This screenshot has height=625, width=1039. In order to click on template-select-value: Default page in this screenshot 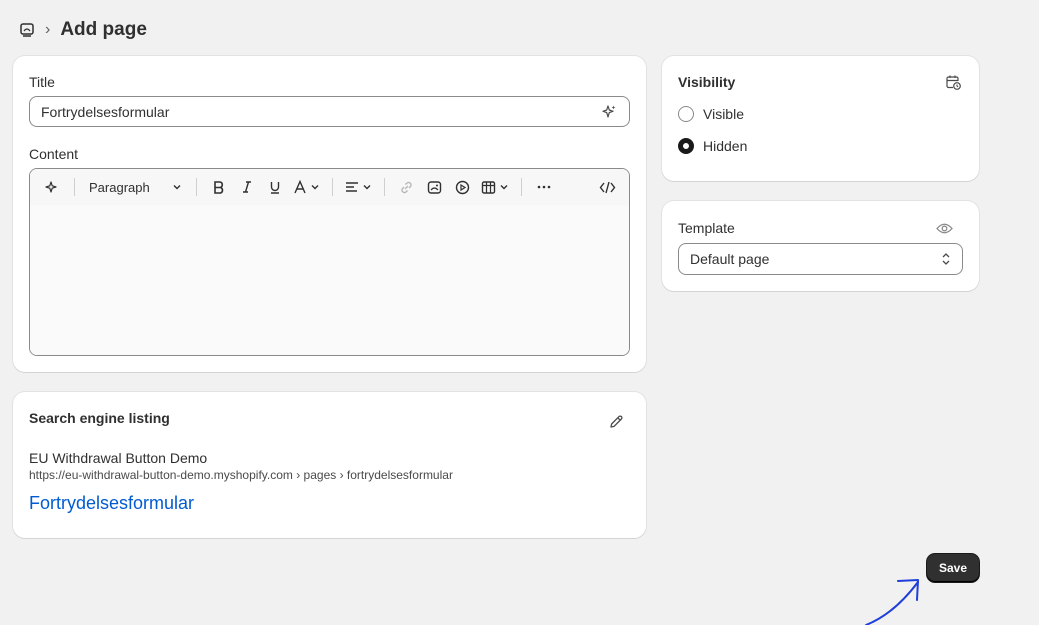, I will do `click(730, 259)`.